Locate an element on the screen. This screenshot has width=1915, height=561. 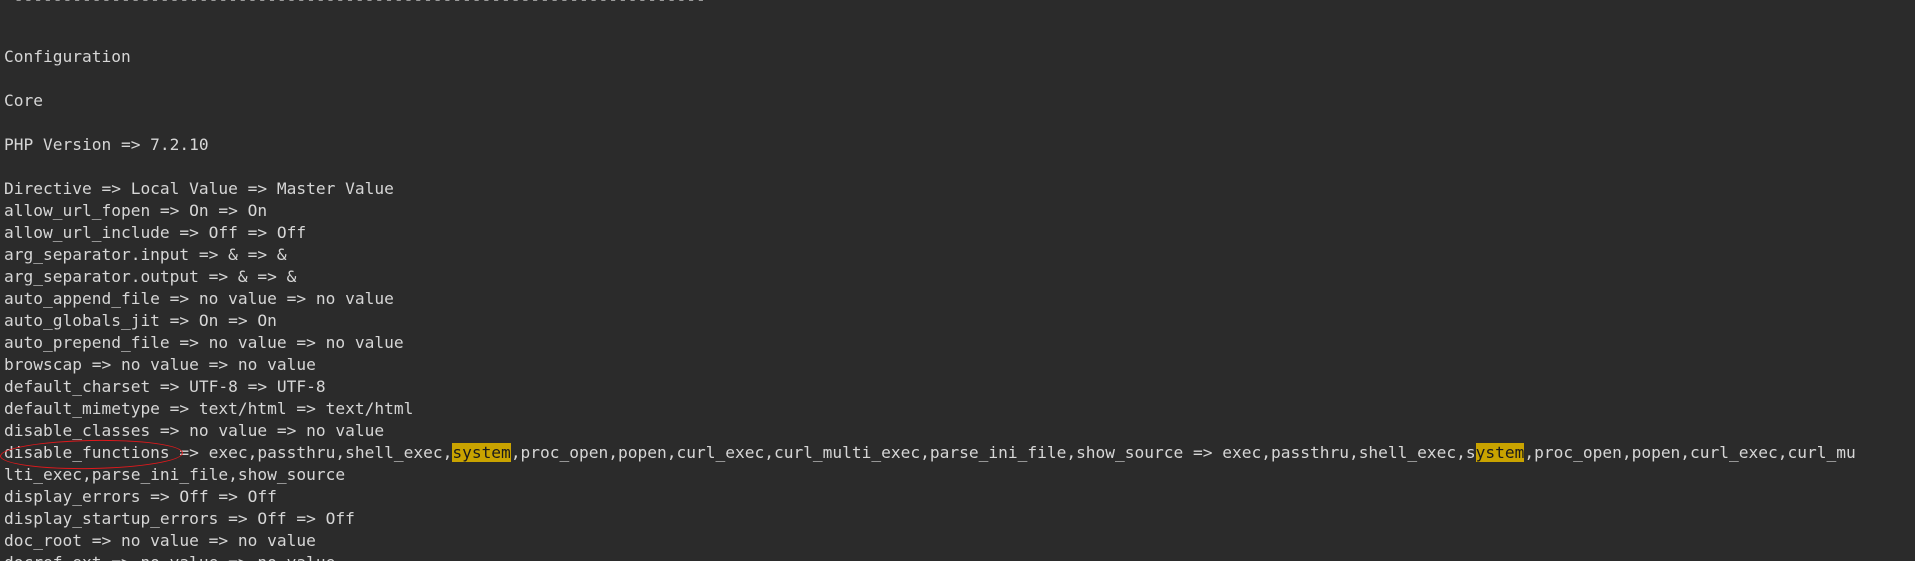
directive-row: allow_url_fopen => On => On is located at coordinates (136, 210).